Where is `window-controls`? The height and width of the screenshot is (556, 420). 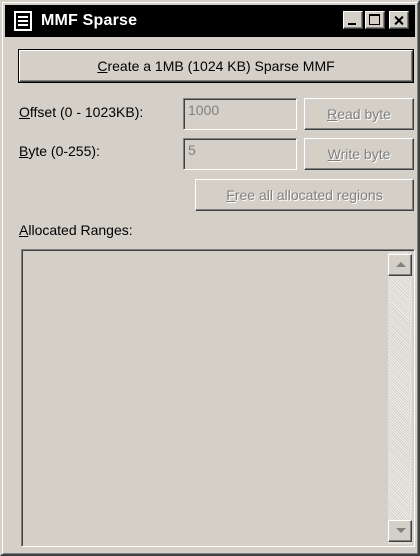
window-controls is located at coordinates (375, 20).